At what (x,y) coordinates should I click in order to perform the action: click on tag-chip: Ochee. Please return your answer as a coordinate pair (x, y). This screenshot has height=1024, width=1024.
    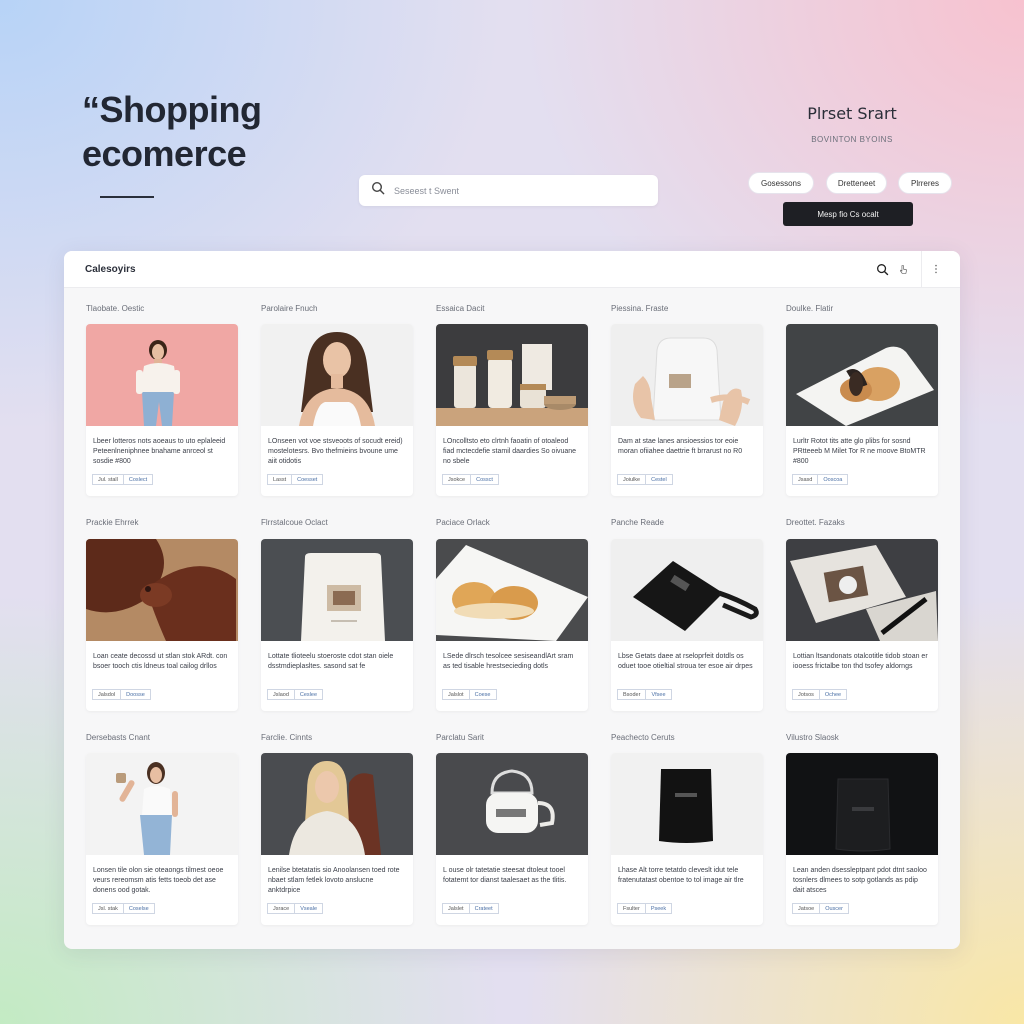
    Looking at the image, I should click on (833, 694).